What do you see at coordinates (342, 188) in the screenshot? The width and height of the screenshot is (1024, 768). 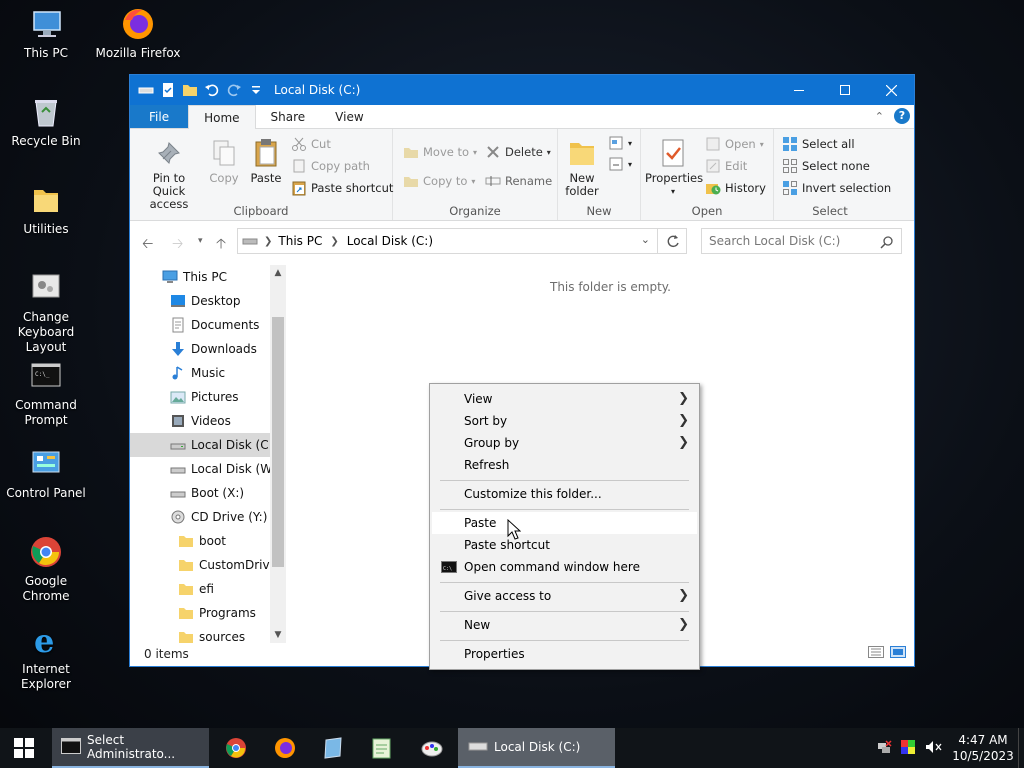 I see `paste-shortcut-button: Paste shortcut` at bounding box center [342, 188].